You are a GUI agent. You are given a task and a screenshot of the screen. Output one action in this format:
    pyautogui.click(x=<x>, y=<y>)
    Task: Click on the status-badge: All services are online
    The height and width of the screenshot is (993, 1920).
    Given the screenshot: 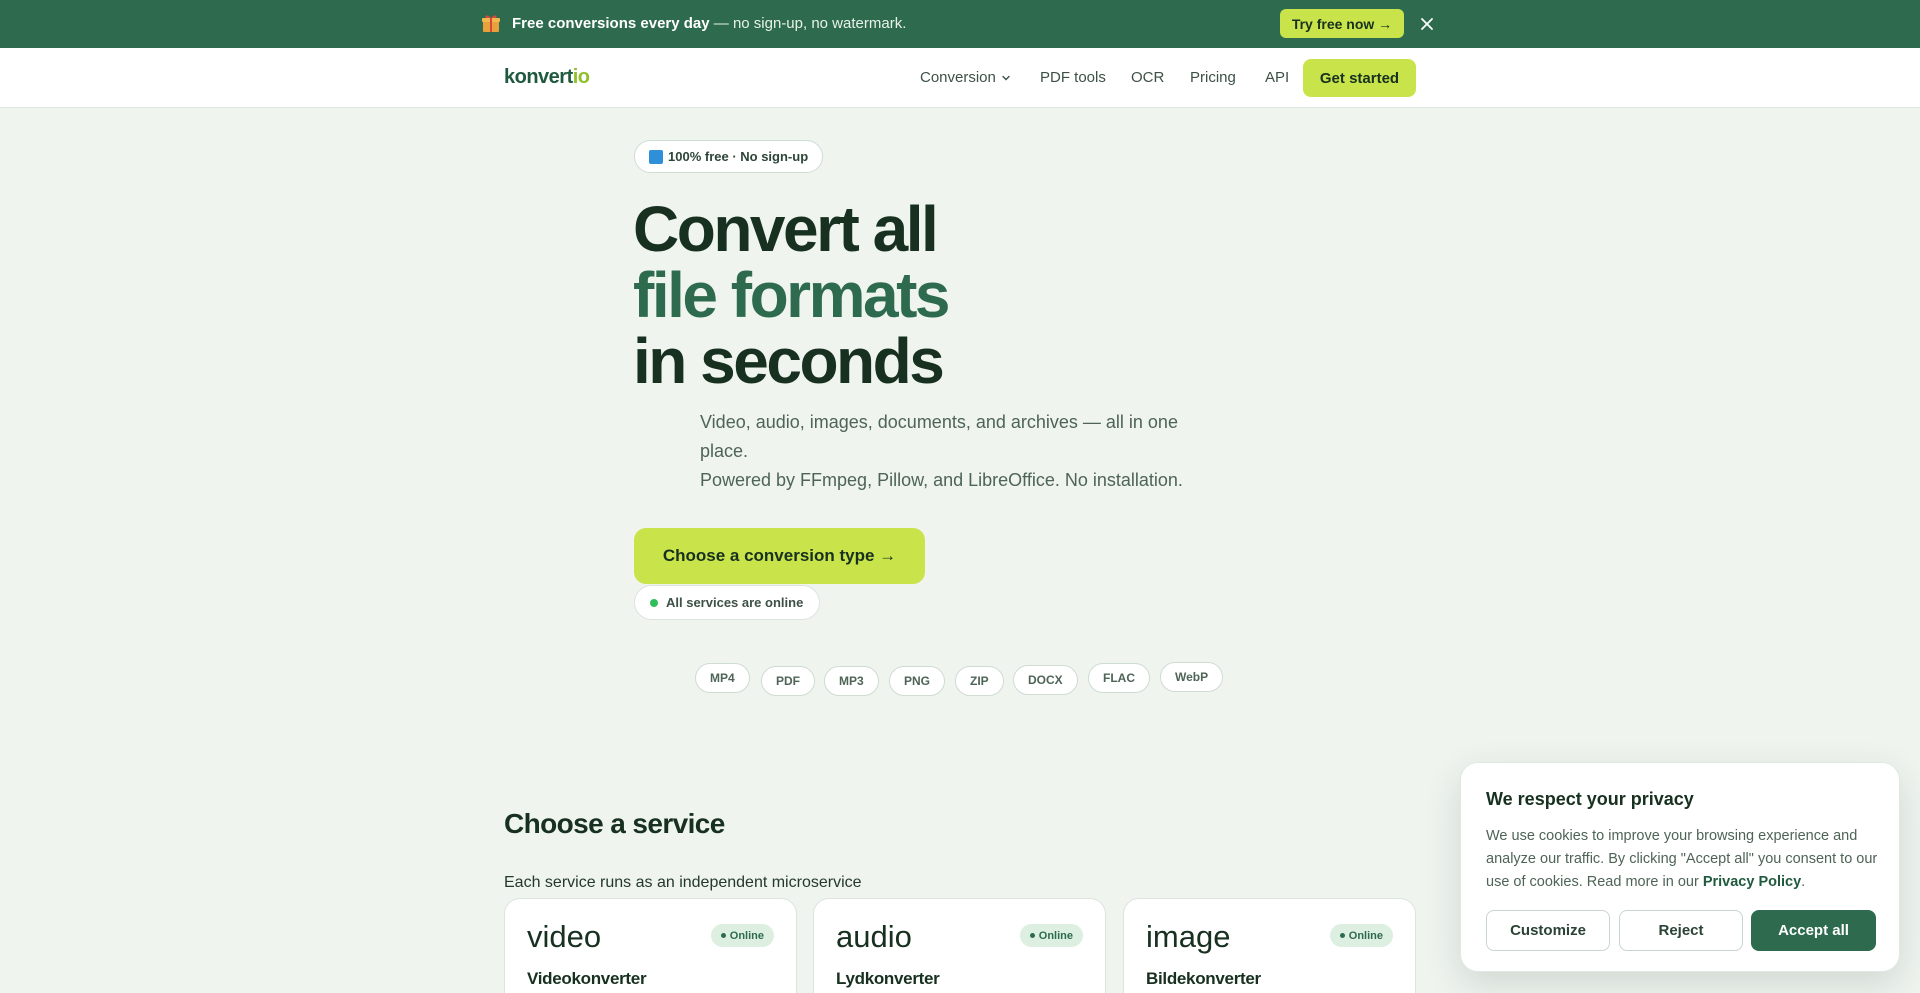 What is the action you would take?
    pyautogui.click(x=727, y=602)
    